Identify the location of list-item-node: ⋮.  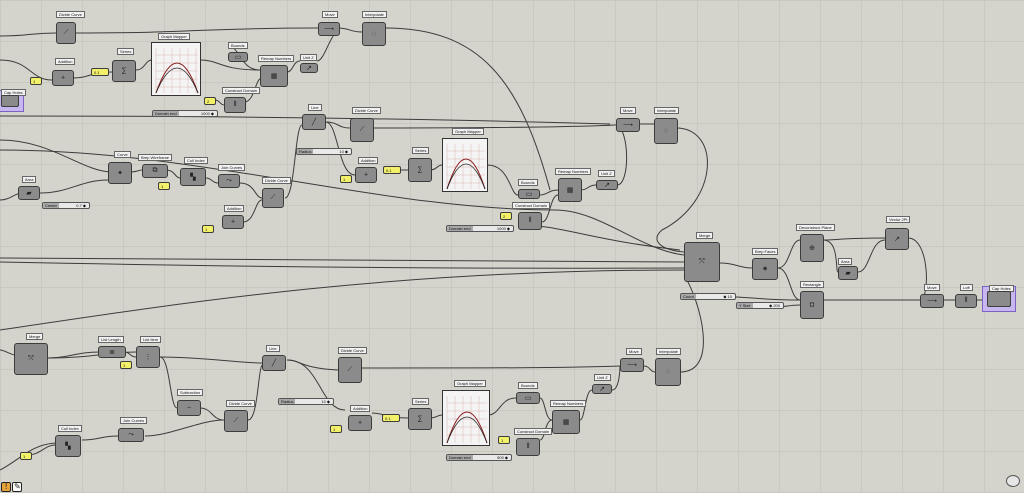
(148, 357).